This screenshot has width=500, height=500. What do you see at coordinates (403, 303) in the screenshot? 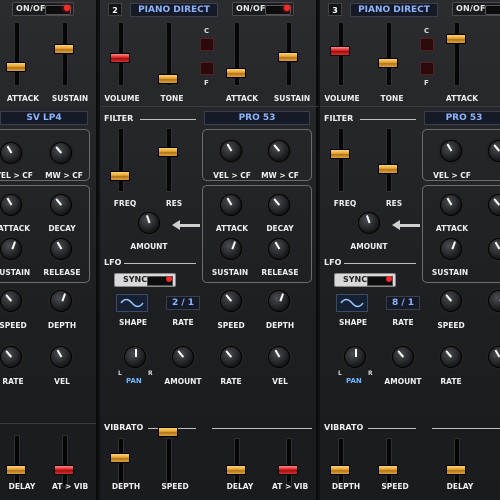
I see `lfo-rate-display: 8 / 1` at bounding box center [403, 303].